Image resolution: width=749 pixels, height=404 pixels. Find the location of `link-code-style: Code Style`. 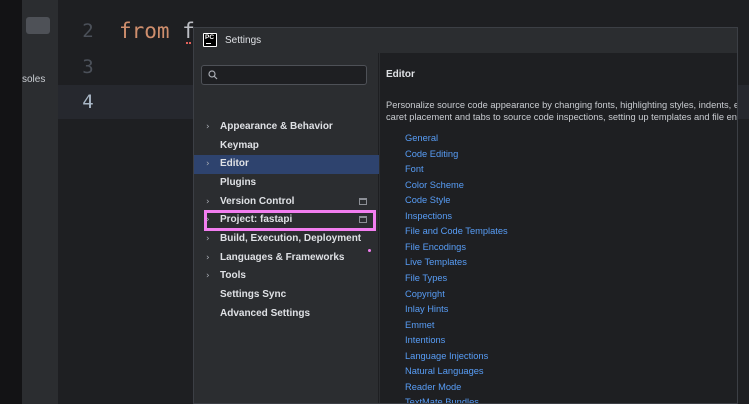

link-code-style: Code Style is located at coordinates (427, 200).